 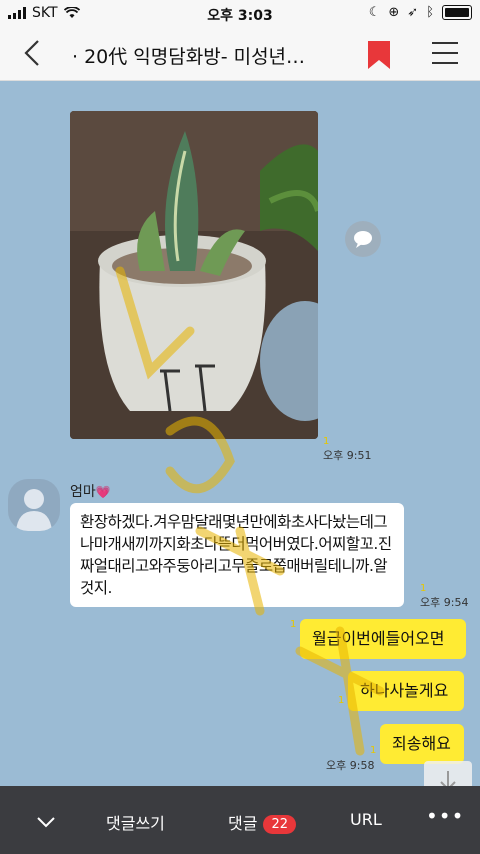 What do you see at coordinates (366, 819) in the screenshot?
I see `url-button: URL` at bounding box center [366, 819].